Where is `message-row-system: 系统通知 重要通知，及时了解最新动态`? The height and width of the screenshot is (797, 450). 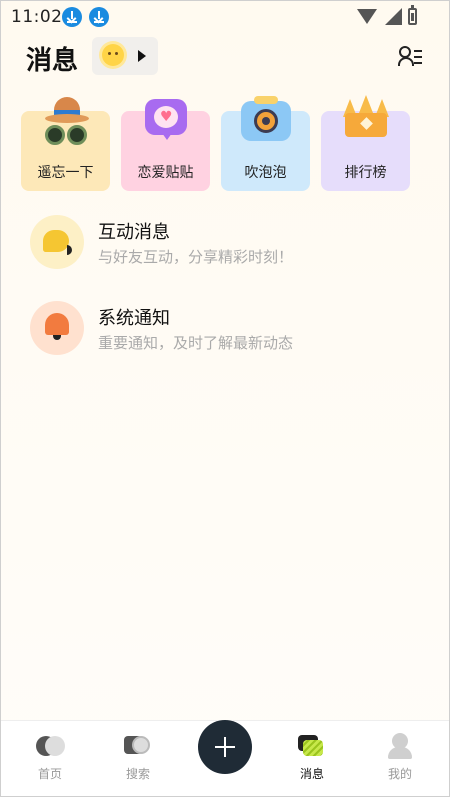
message-row-system: 系统通知 重要通知，及时了解最新动态 is located at coordinates (230, 329).